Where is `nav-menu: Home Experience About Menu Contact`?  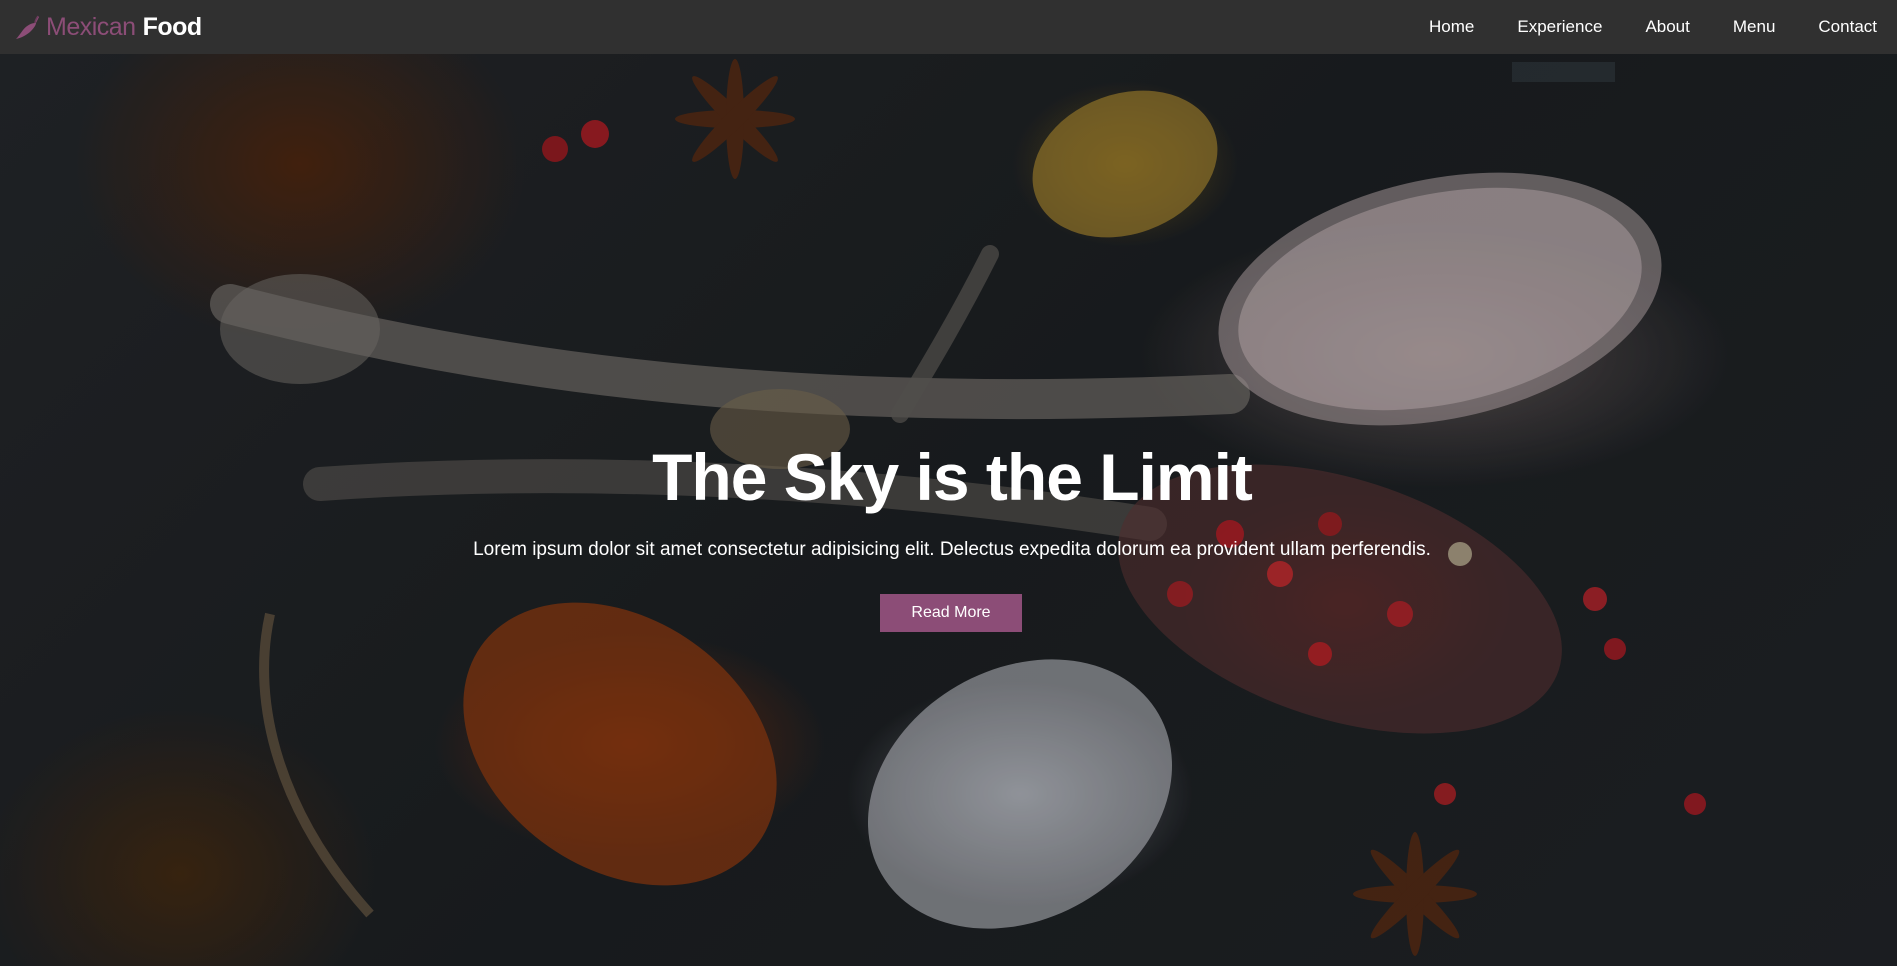 nav-menu: Home Experience About Menu Contact is located at coordinates (1631, 27).